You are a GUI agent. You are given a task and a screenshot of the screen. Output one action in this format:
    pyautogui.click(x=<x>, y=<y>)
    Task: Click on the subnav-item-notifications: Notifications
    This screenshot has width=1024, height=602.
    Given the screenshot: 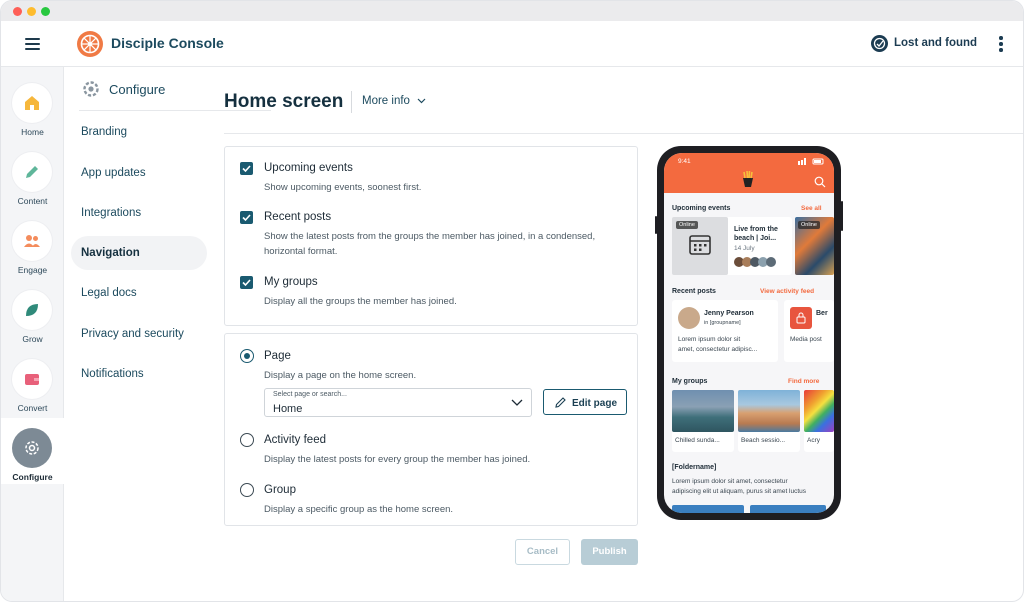 What is the action you would take?
    pyautogui.click(x=139, y=374)
    